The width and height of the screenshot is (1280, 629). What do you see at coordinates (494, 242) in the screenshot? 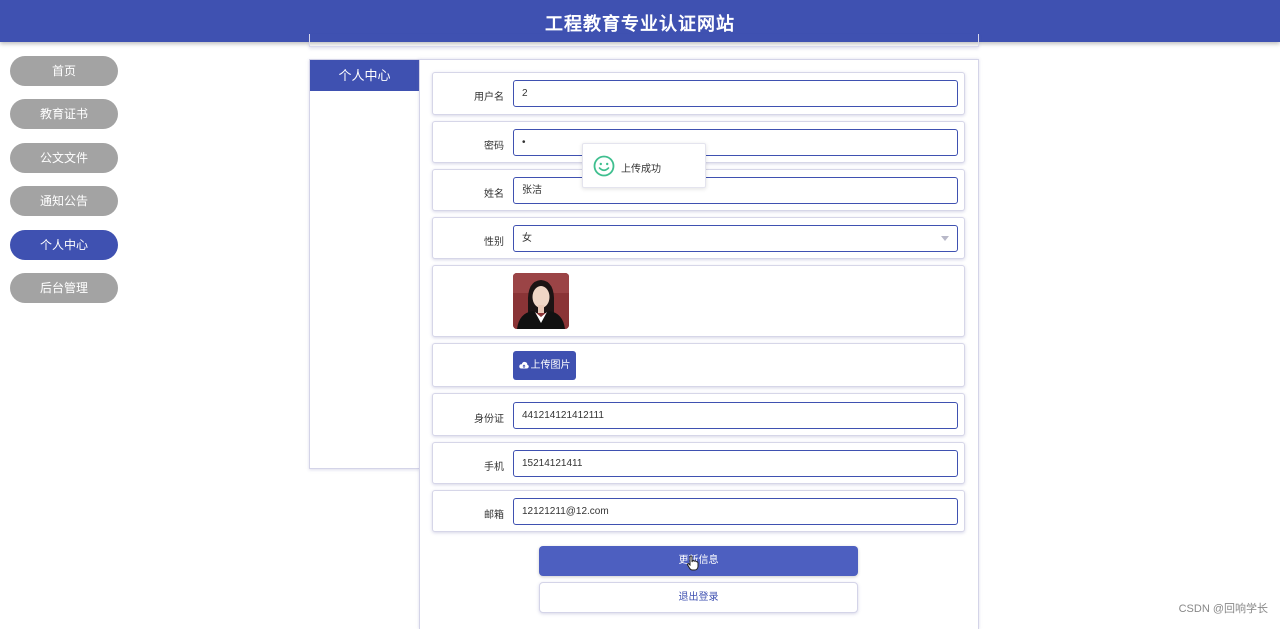
I see `gender-label: 性别` at bounding box center [494, 242].